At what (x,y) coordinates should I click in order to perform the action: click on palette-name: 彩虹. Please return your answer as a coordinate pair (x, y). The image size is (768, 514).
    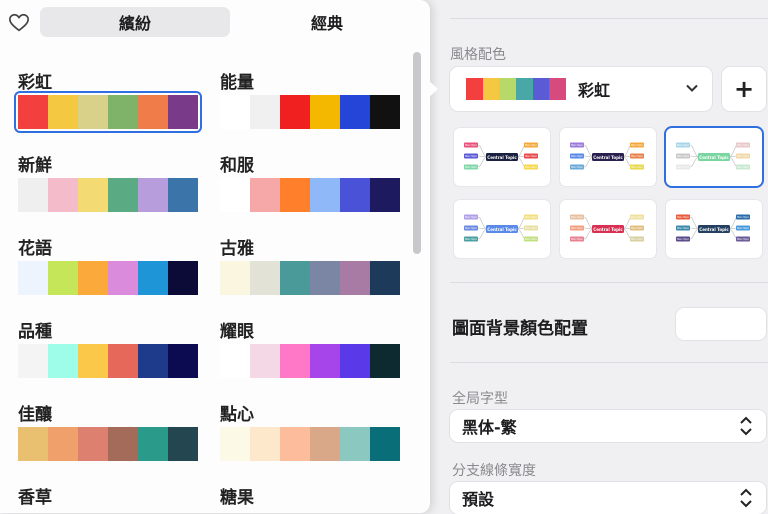
    Looking at the image, I should click on (35, 83).